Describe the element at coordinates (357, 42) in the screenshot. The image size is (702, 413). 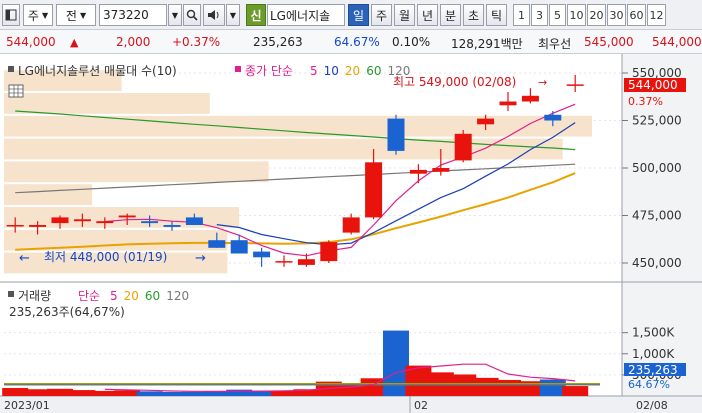
I see `volume-ratio: 64.67%` at that location.